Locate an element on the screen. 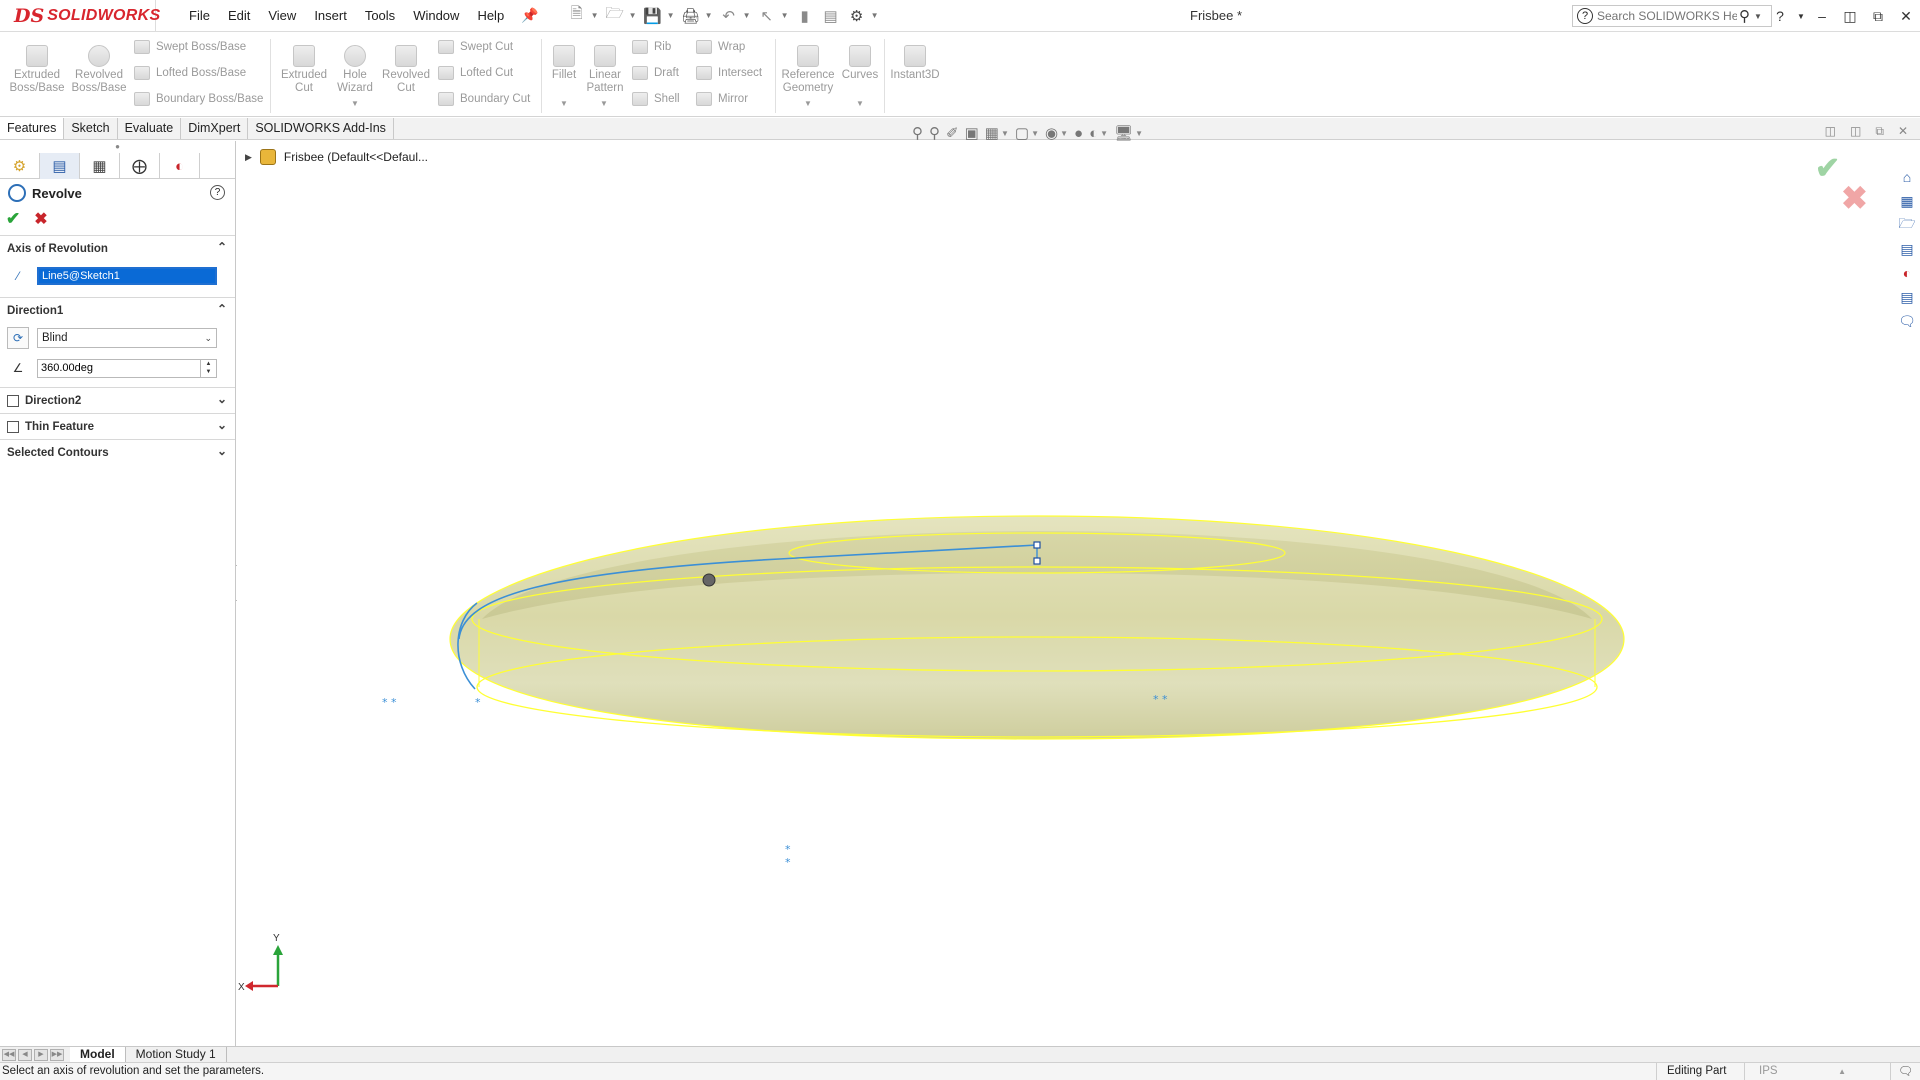  zoom-to-area-icon: ⚲ is located at coordinates (934, 133).